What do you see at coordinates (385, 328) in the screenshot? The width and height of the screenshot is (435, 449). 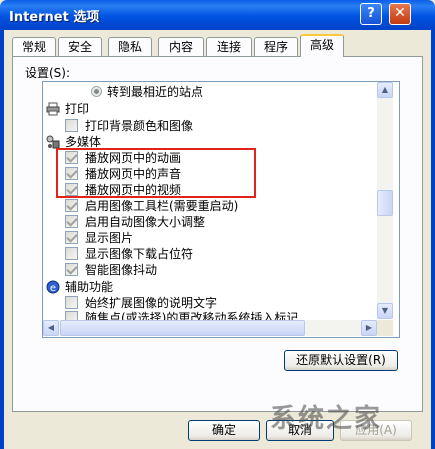 I see `scrollbar-corner` at bounding box center [385, 328].